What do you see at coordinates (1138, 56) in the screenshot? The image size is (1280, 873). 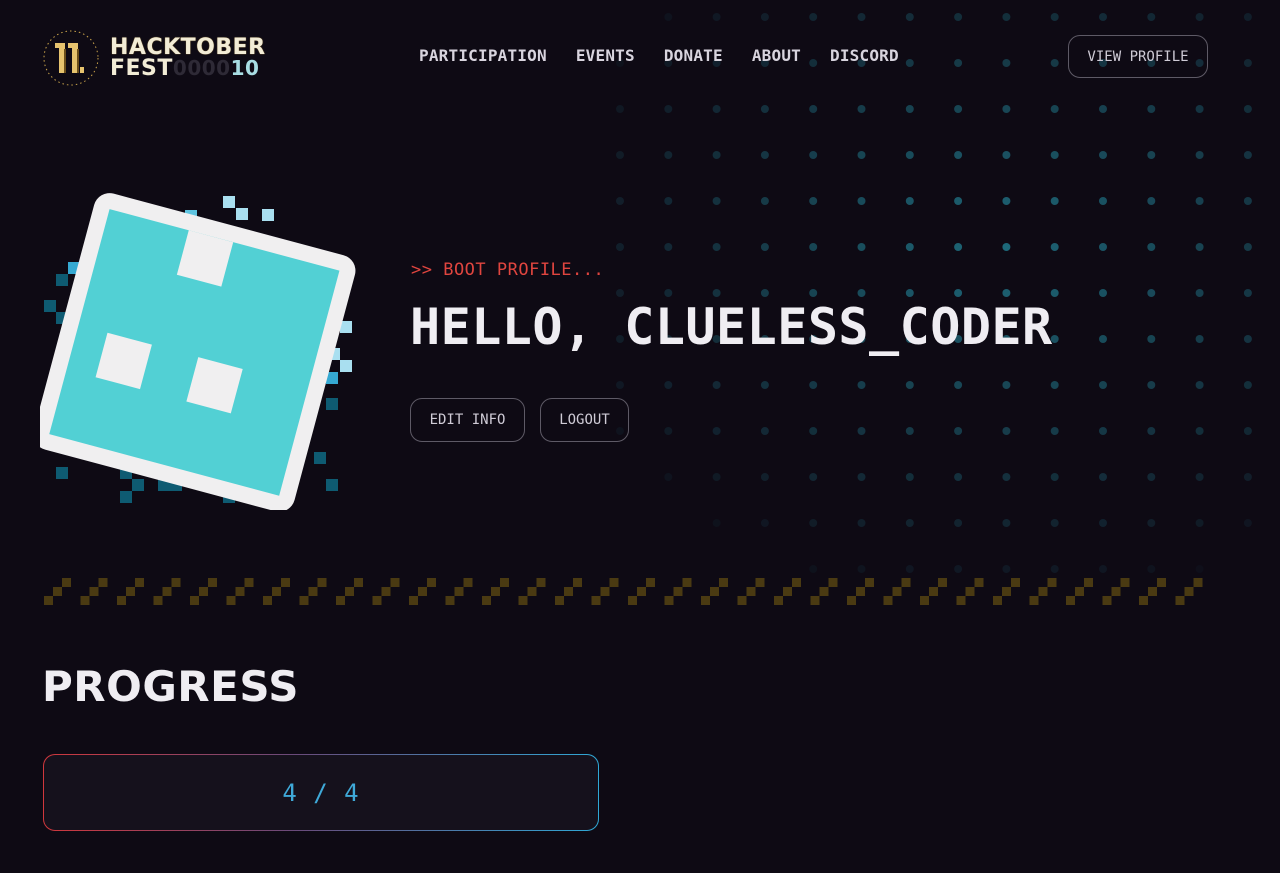 I see `view-profile-button: VIEW PROFILE` at bounding box center [1138, 56].